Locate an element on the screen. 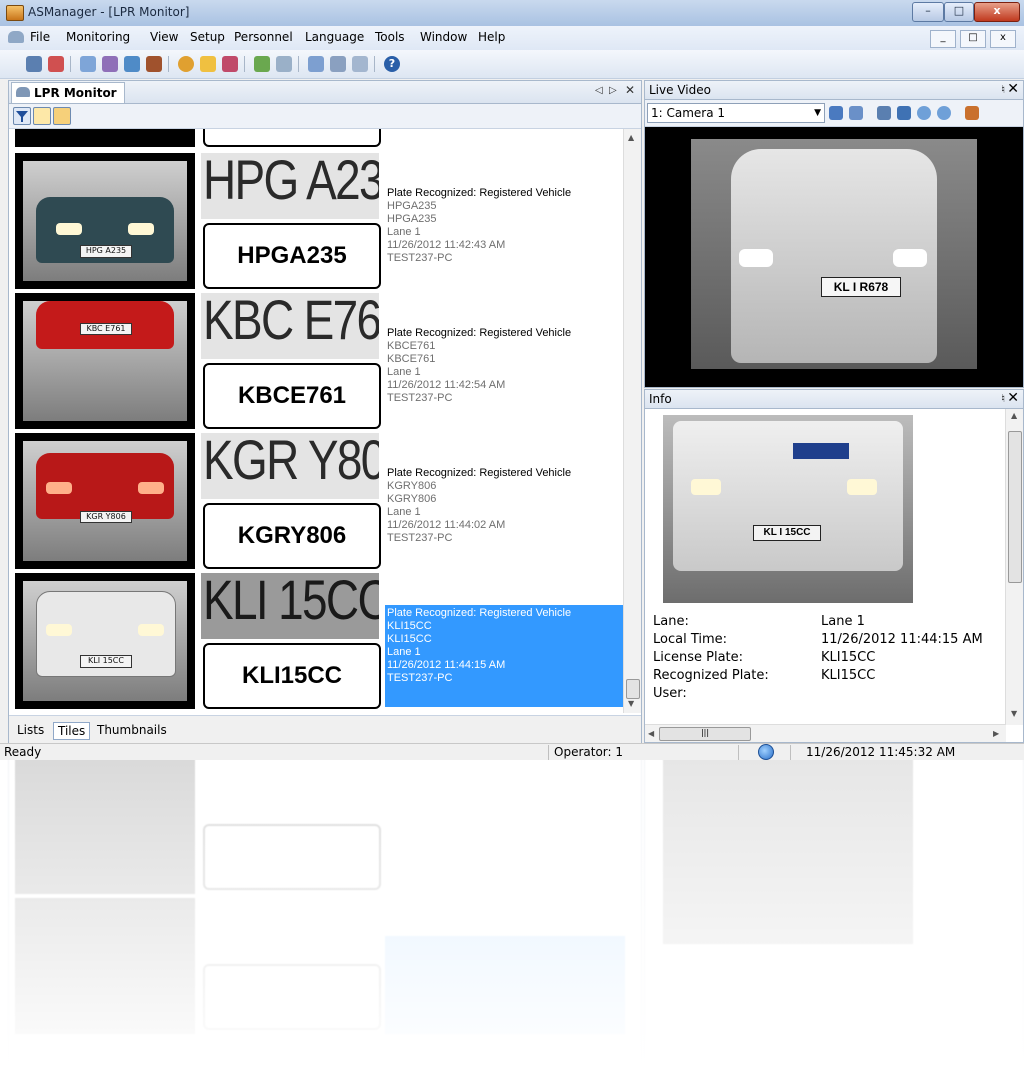  video-plate: KL I R678 is located at coordinates (861, 287).